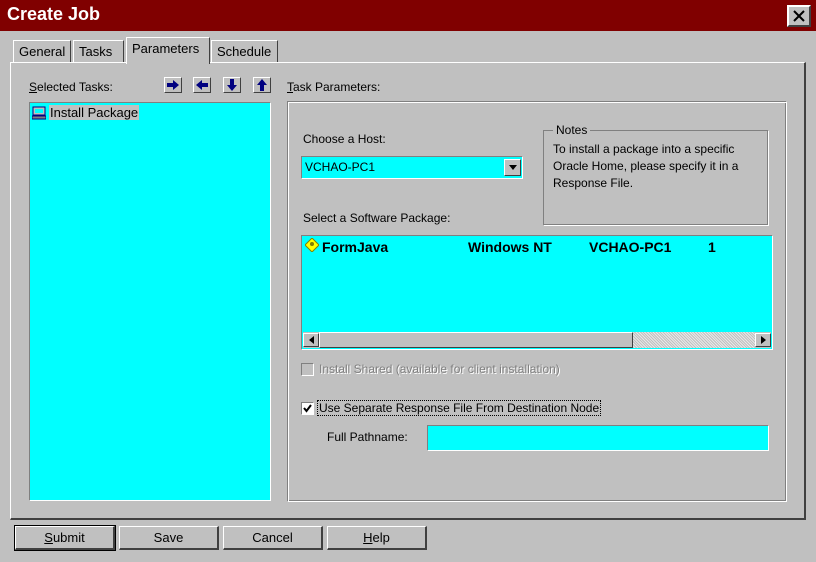  What do you see at coordinates (412, 167) in the screenshot?
I see `host-select: VCHAO-PC1` at bounding box center [412, 167].